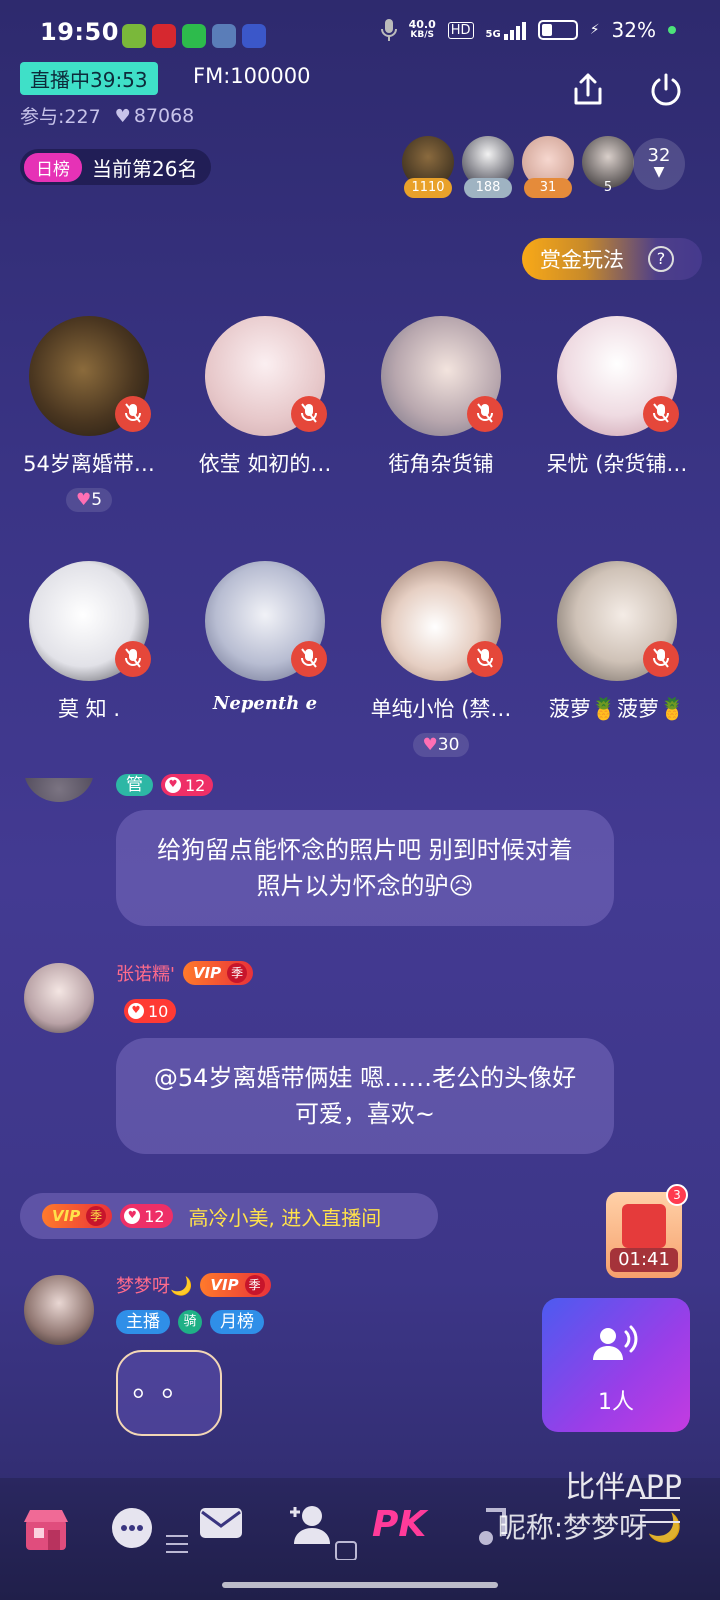 The image size is (720, 1600). I want to click on notification-icons, so click(194, 36).